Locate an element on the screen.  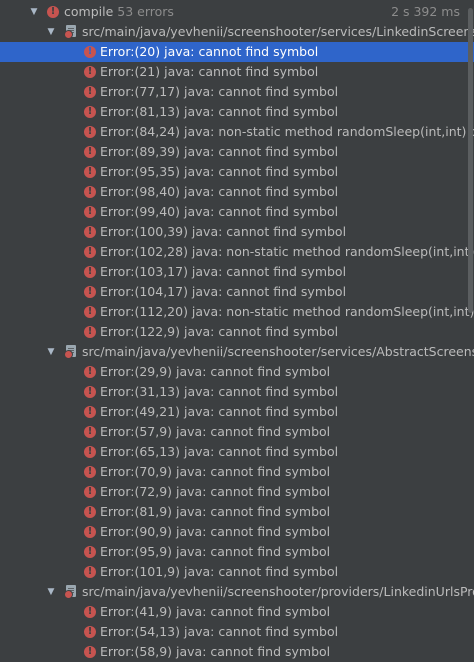
error-message: ! Error:(31,13) java: cannot find symbol is located at coordinates (237, 392).